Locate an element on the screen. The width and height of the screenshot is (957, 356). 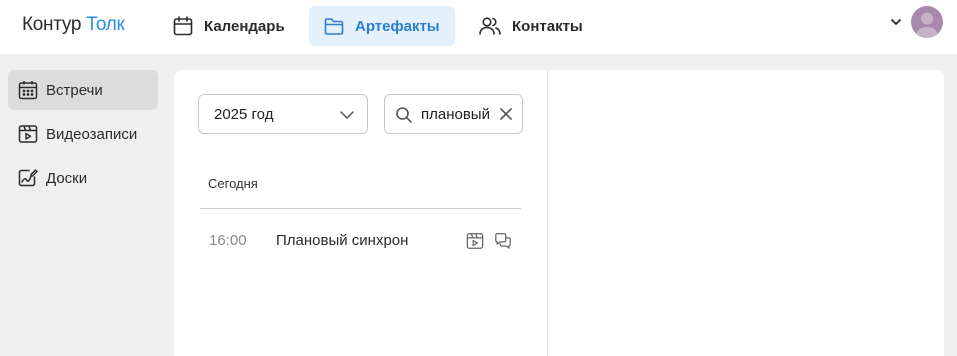
nav-calendar-label: Календарь is located at coordinates (244, 26).